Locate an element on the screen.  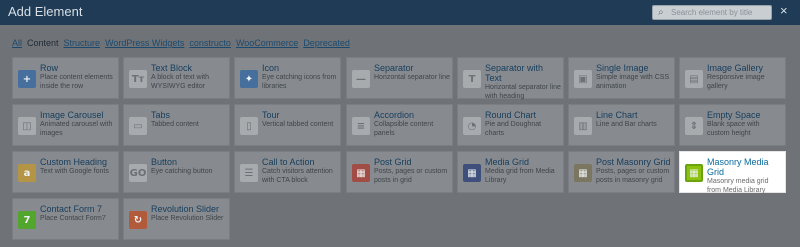
element-description: Posts, pages or custom posts in grid is located at coordinates (411, 176).